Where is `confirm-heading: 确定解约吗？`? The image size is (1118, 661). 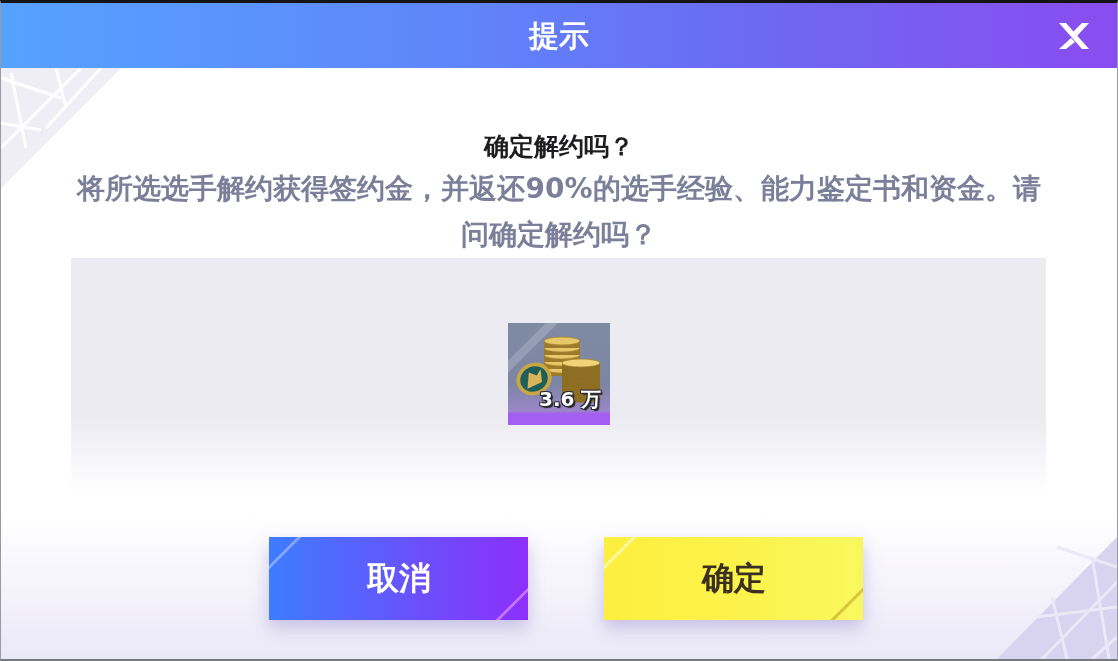
confirm-heading: 确定解约吗？ is located at coordinates (559, 147).